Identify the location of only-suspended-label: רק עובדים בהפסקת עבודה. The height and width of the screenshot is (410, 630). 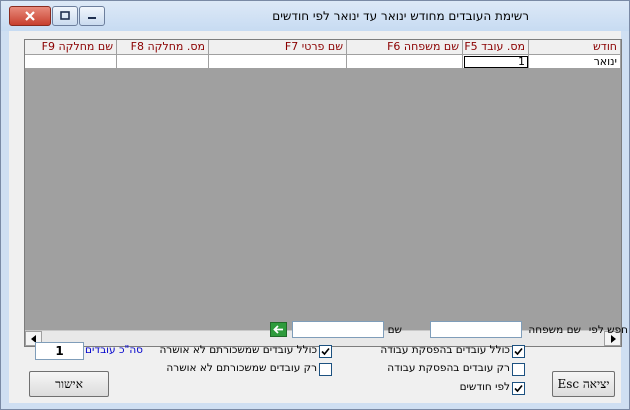
(448, 368).